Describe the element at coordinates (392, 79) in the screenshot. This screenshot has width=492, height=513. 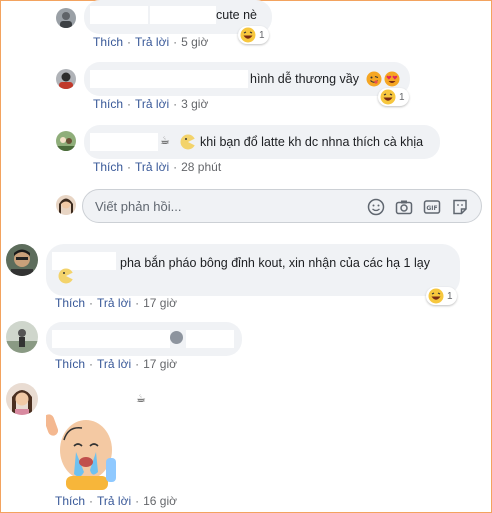
I see `heart-eyes-emoji-icon` at that location.